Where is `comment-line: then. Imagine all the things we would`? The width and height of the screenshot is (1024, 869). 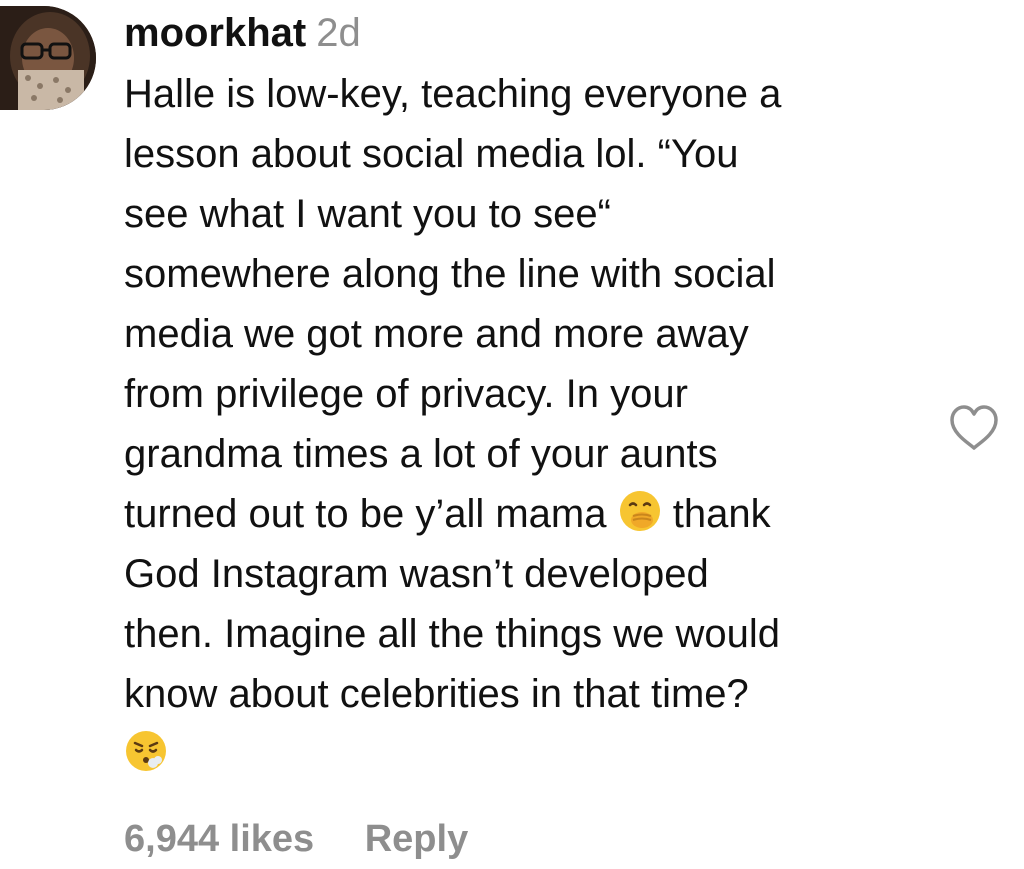
comment-line: then. Imagine all the things we would is located at coordinates (452, 634).